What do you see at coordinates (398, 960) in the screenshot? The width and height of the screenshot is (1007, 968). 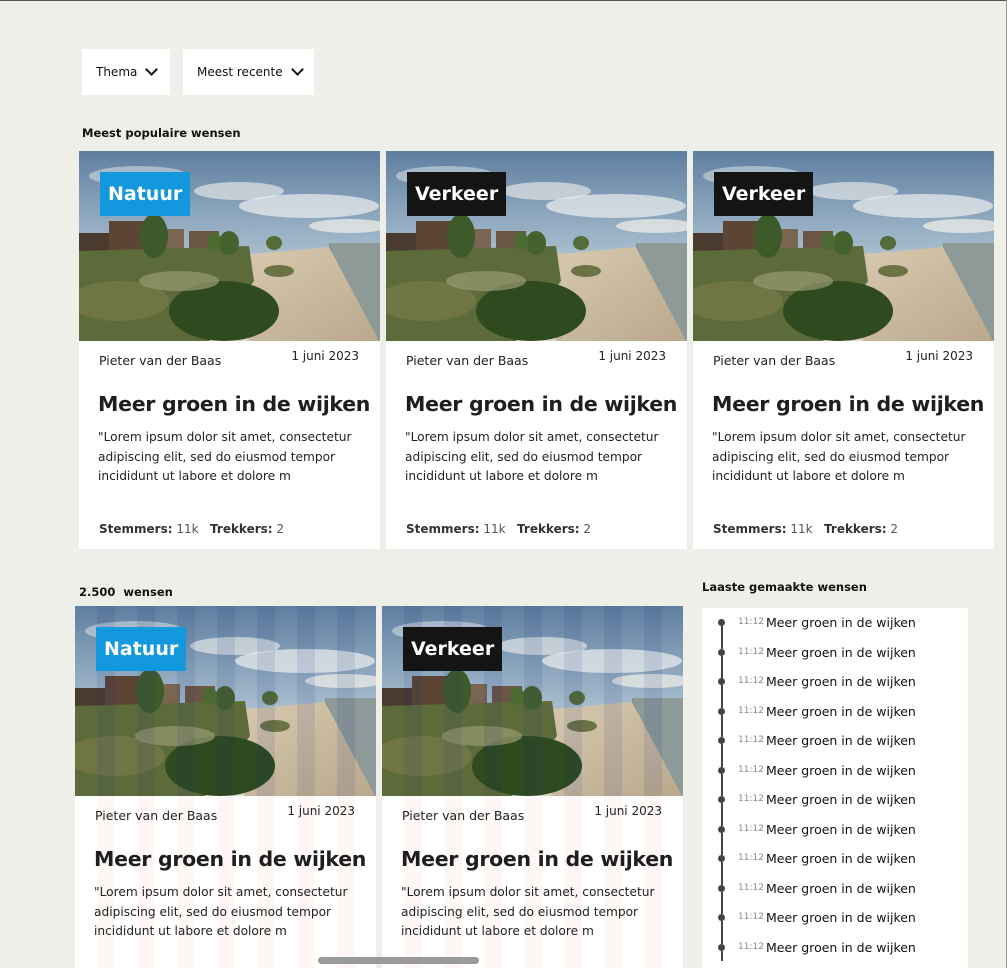 I see `horizontal-scrollbar` at bounding box center [398, 960].